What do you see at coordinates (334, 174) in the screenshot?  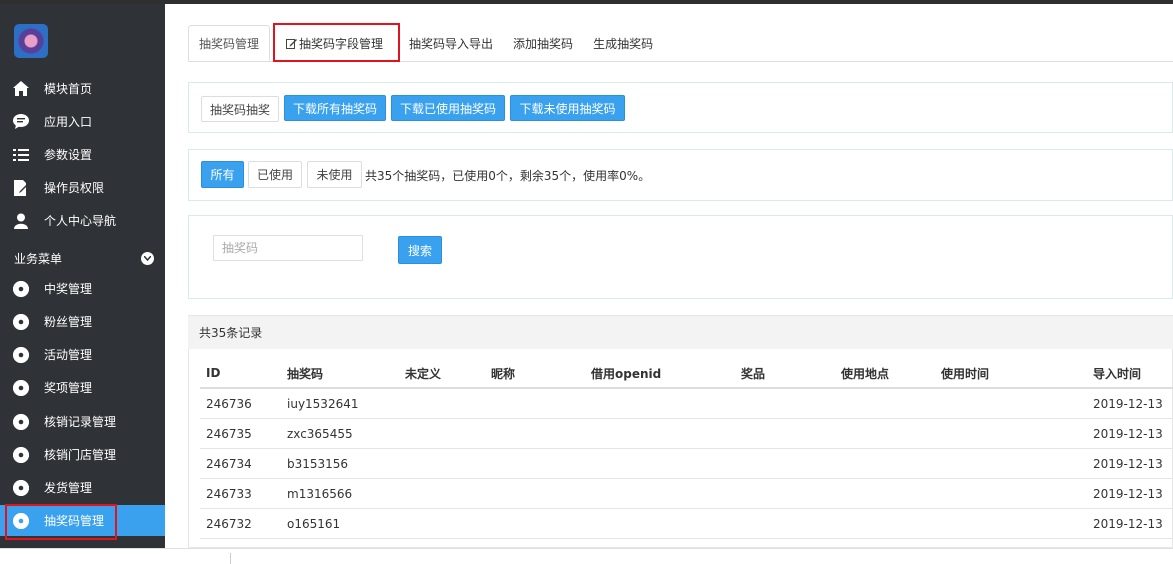 I see `filter-unused-button: 未使用` at bounding box center [334, 174].